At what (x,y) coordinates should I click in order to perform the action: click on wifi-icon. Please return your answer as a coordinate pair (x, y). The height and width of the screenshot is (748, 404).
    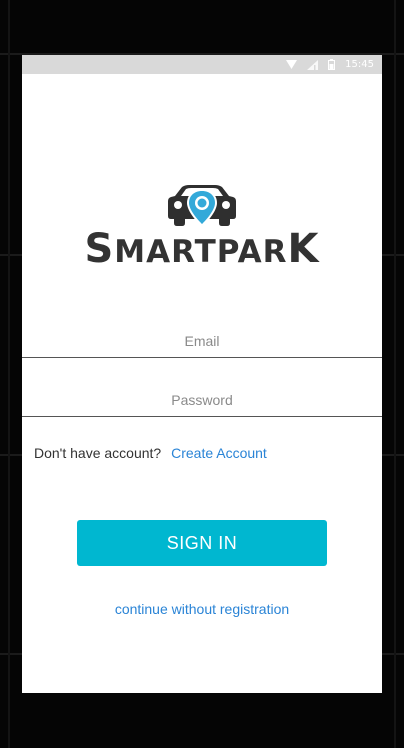
    Looking at the image, I should click on (292, 64).